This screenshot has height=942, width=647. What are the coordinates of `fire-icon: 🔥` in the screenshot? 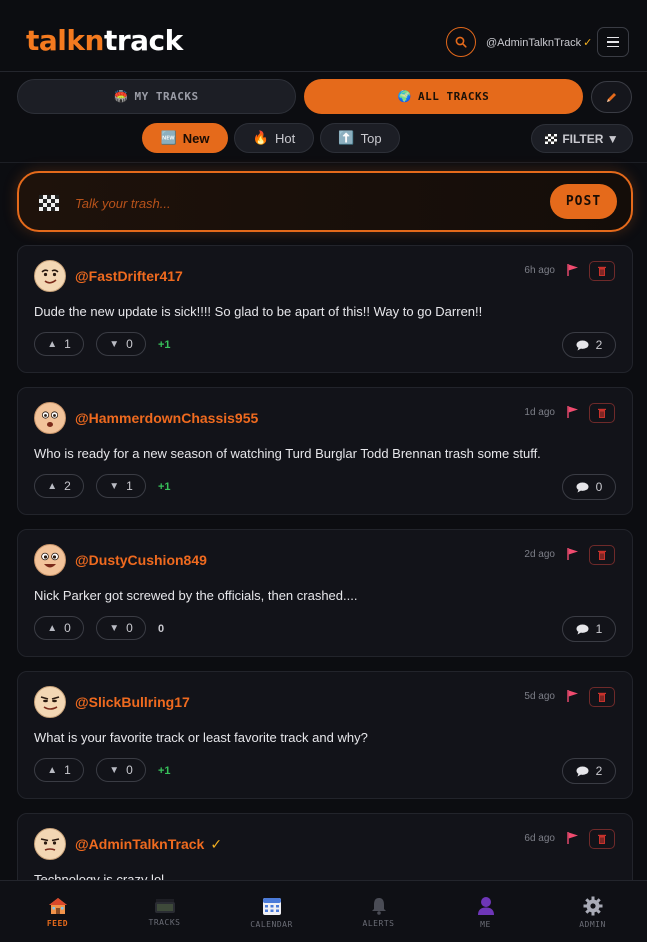 It's located at (260, 137).